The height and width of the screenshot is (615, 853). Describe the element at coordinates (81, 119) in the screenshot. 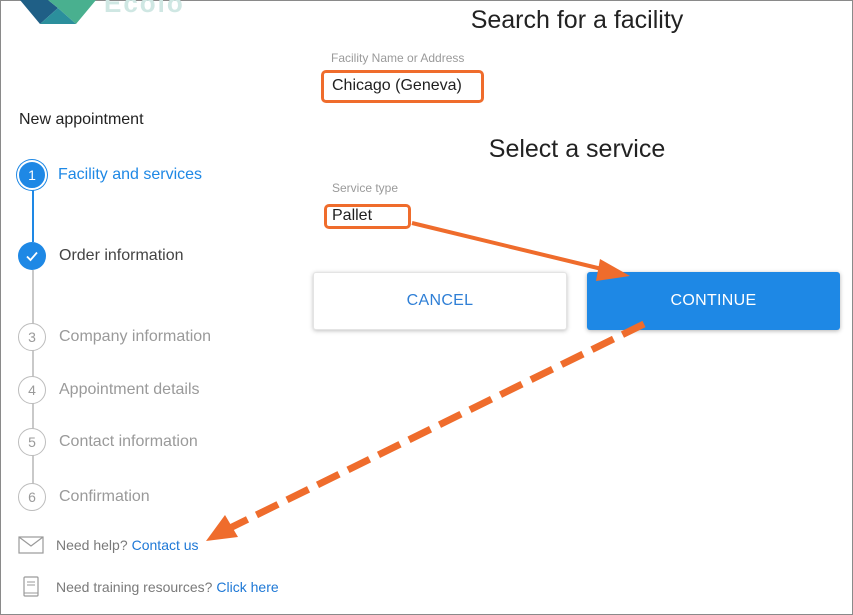

I see `sidebar-title: New appointment` at that location.